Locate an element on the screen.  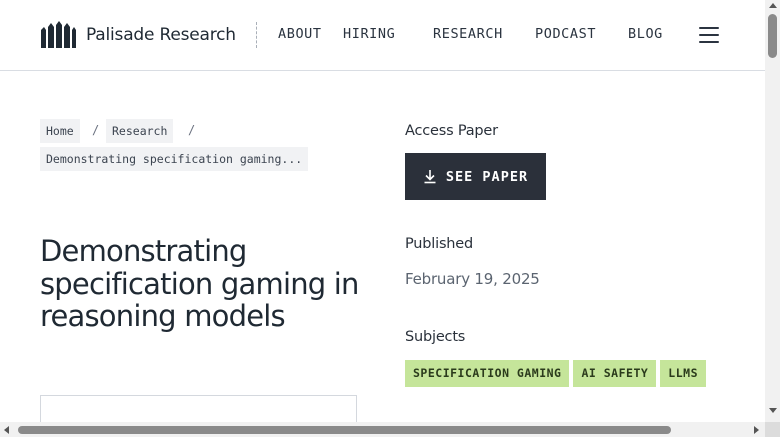
scroll-up-arrow-icon is located at coordinates (773, 5).